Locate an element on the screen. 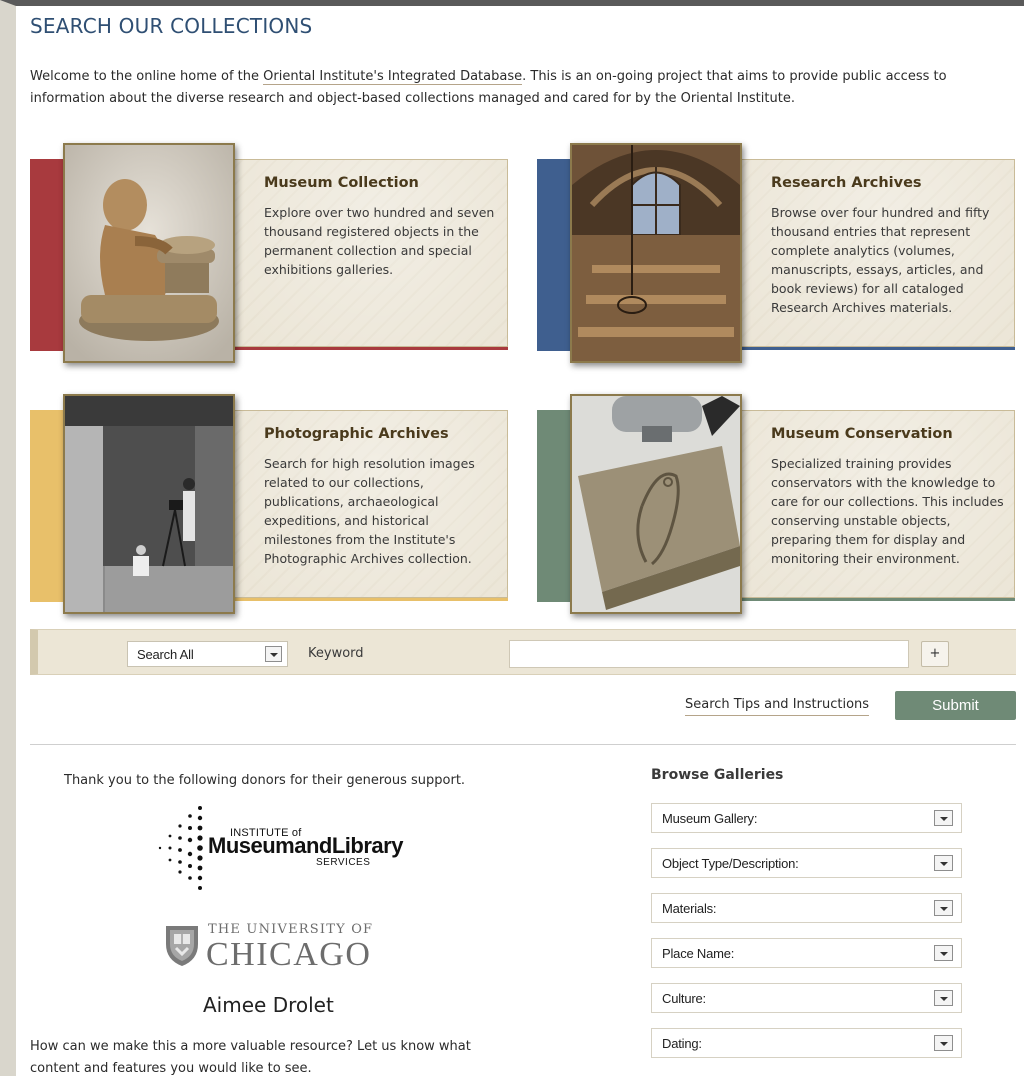  intro-before: Welcome to the online home of the is located at coordinates (147, 76).